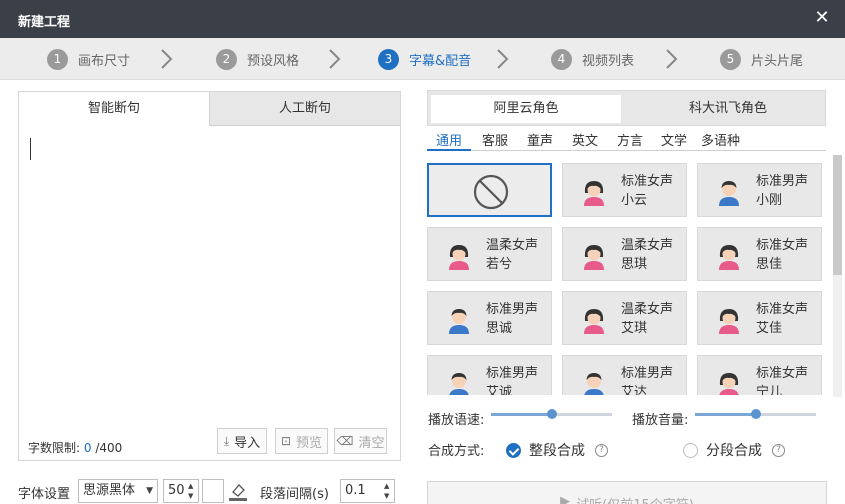 Image resolution: width=845 pixels, height=504 pixels. What do you see at coordinates (495, 139) in the screenshot?
I see `category-service: 客服` at bounding box center [495, 139].